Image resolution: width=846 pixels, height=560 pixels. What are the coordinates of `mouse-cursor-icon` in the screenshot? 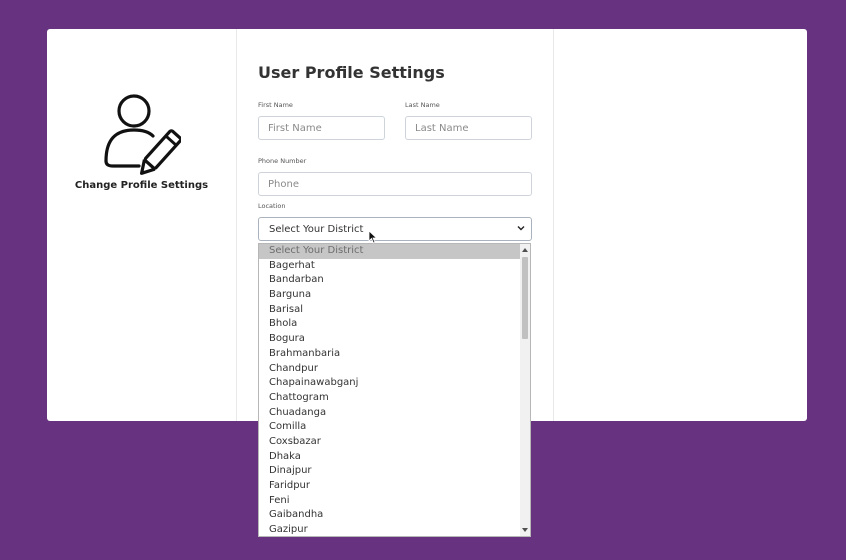 It's located at (373, 237).